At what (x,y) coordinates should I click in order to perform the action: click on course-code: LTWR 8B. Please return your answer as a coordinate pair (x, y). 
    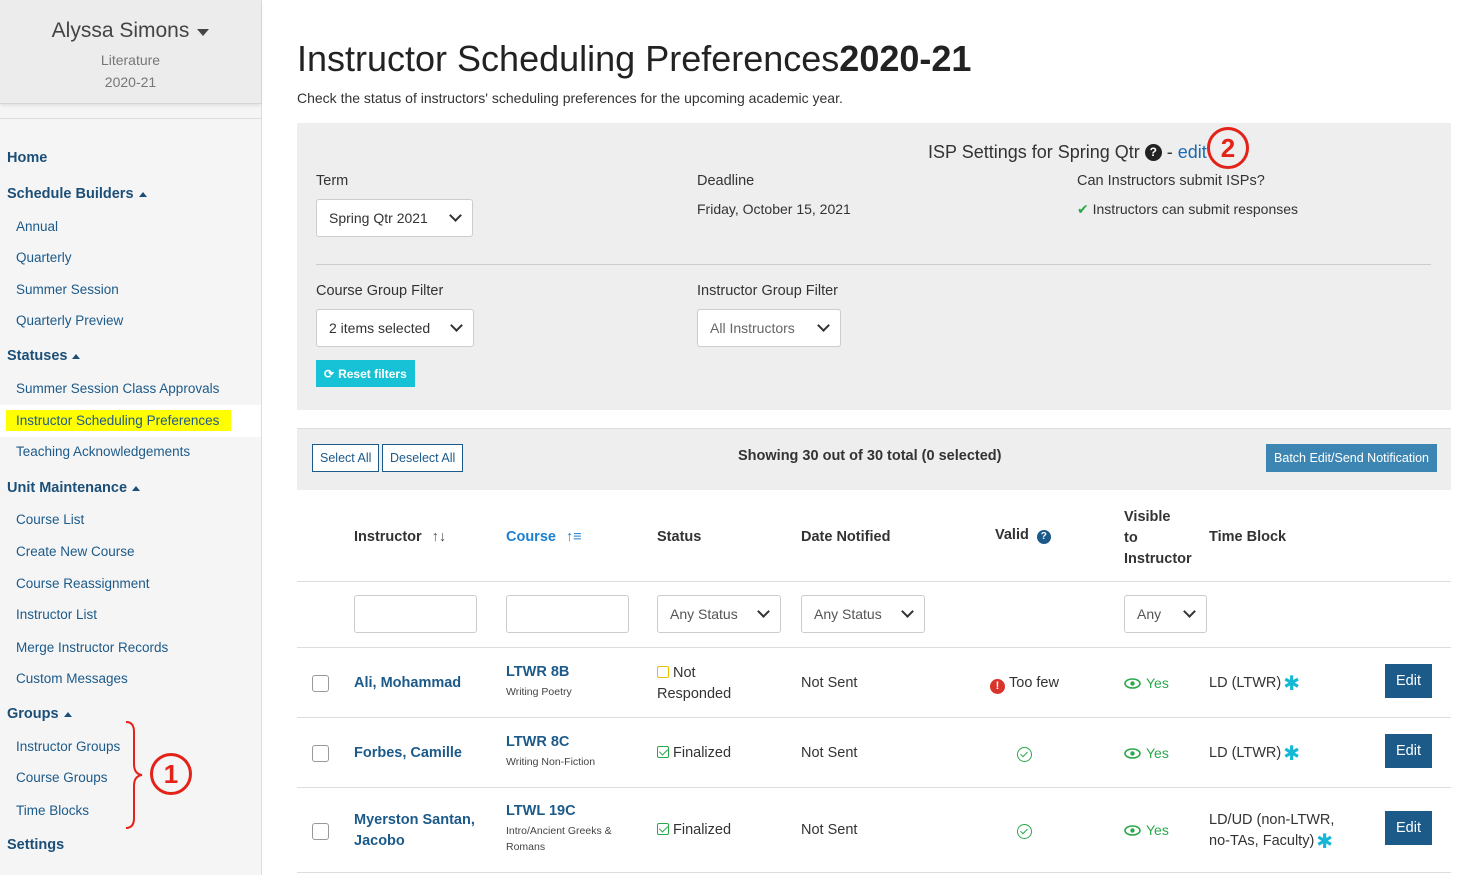
    Looking at the image, I should click on (537, 672).